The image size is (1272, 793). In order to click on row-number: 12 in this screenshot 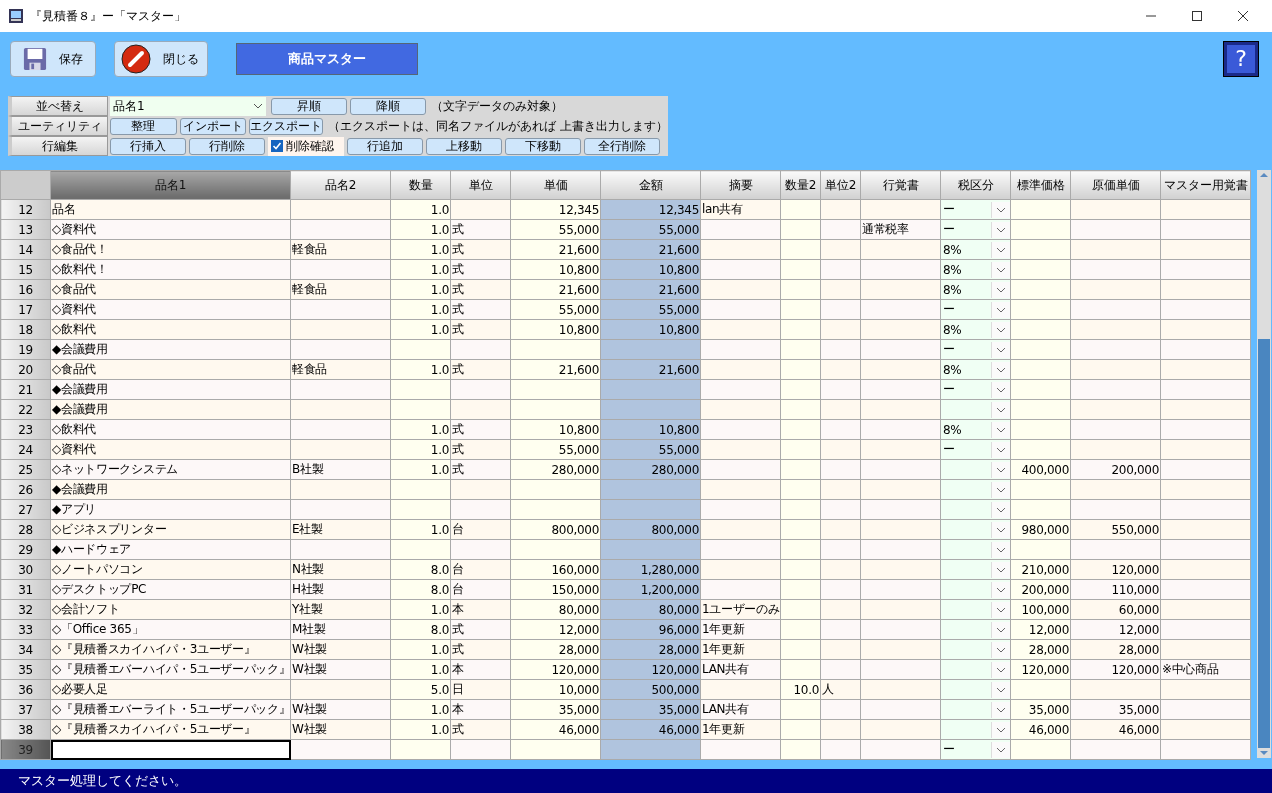, I will do `click(25, 209)`.